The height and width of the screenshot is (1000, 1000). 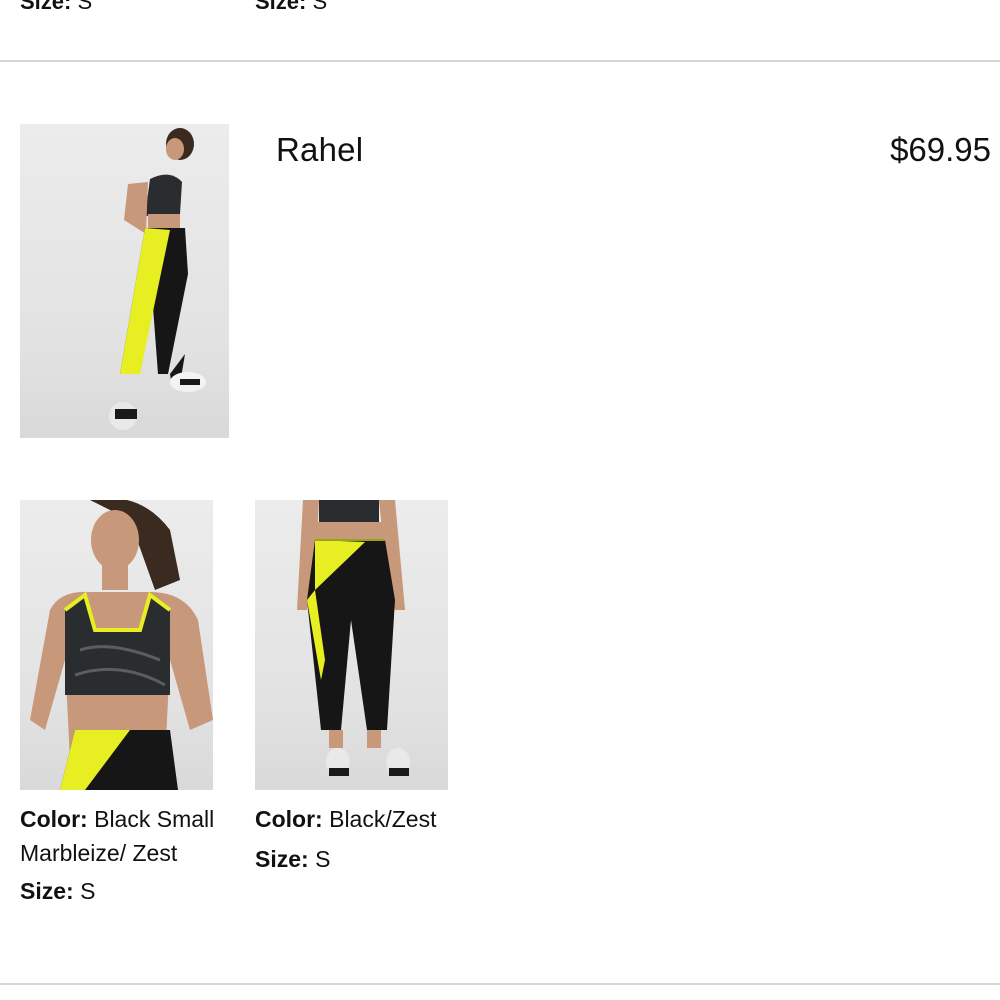 I want to click on outfit-main-photo, so click(x=124, y=281).